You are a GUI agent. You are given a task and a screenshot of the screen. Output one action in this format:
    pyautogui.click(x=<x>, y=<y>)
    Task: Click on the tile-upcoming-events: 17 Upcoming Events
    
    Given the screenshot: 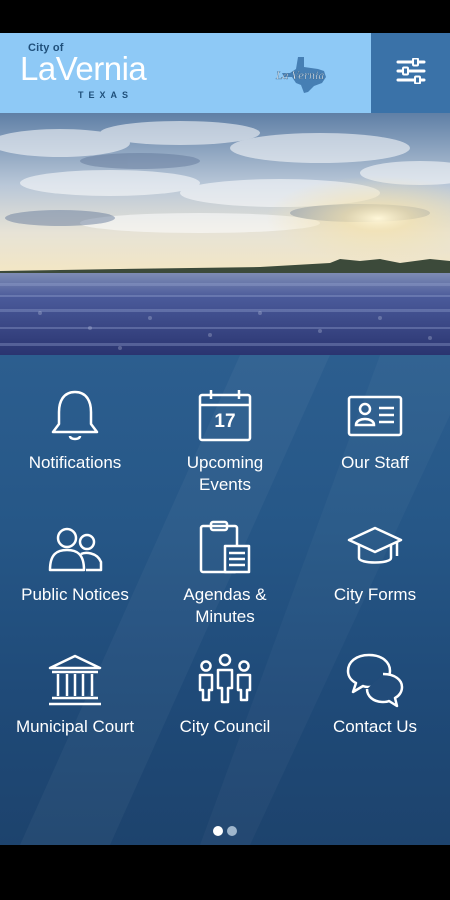 What is the action you would take?
    pyautogui.click(x=225, y=454)
    